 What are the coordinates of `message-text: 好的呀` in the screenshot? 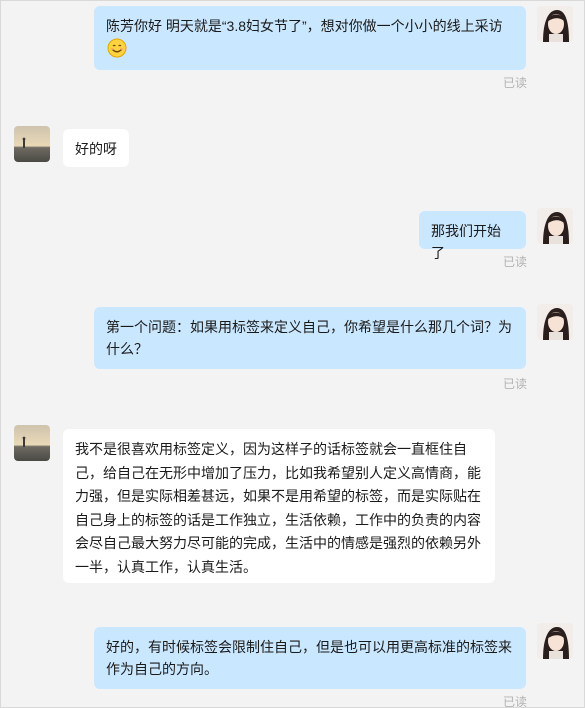 It's located at (96, 149).